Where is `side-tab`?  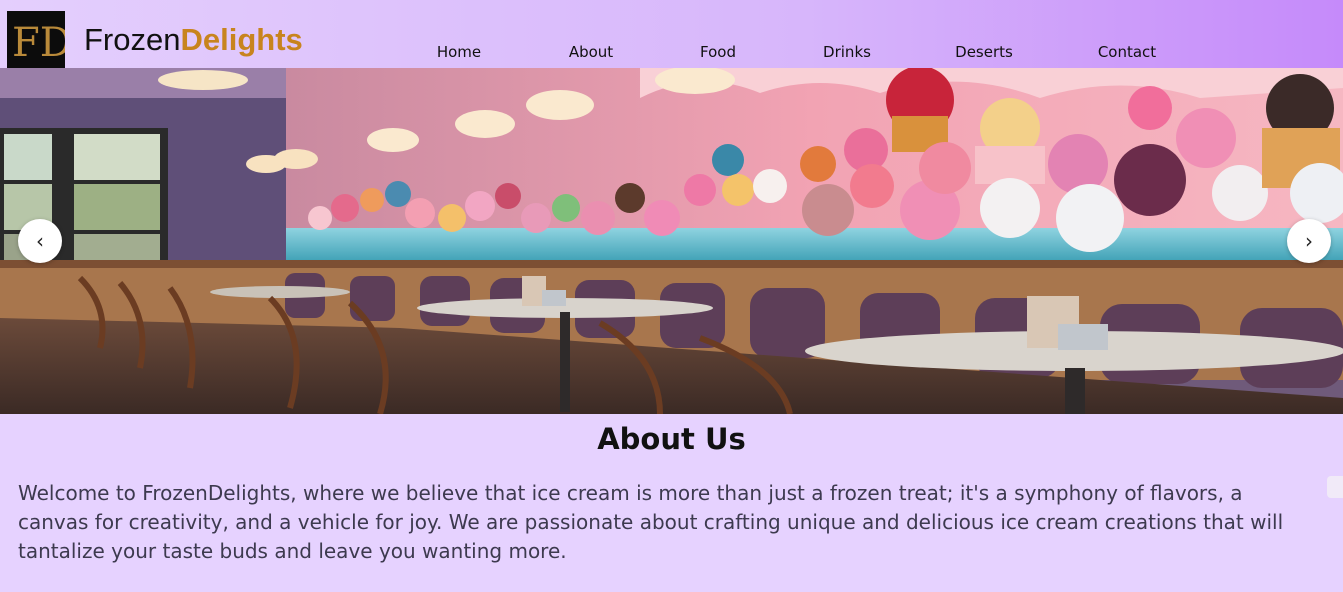
side-tab is located at coordinates (1335, 487).